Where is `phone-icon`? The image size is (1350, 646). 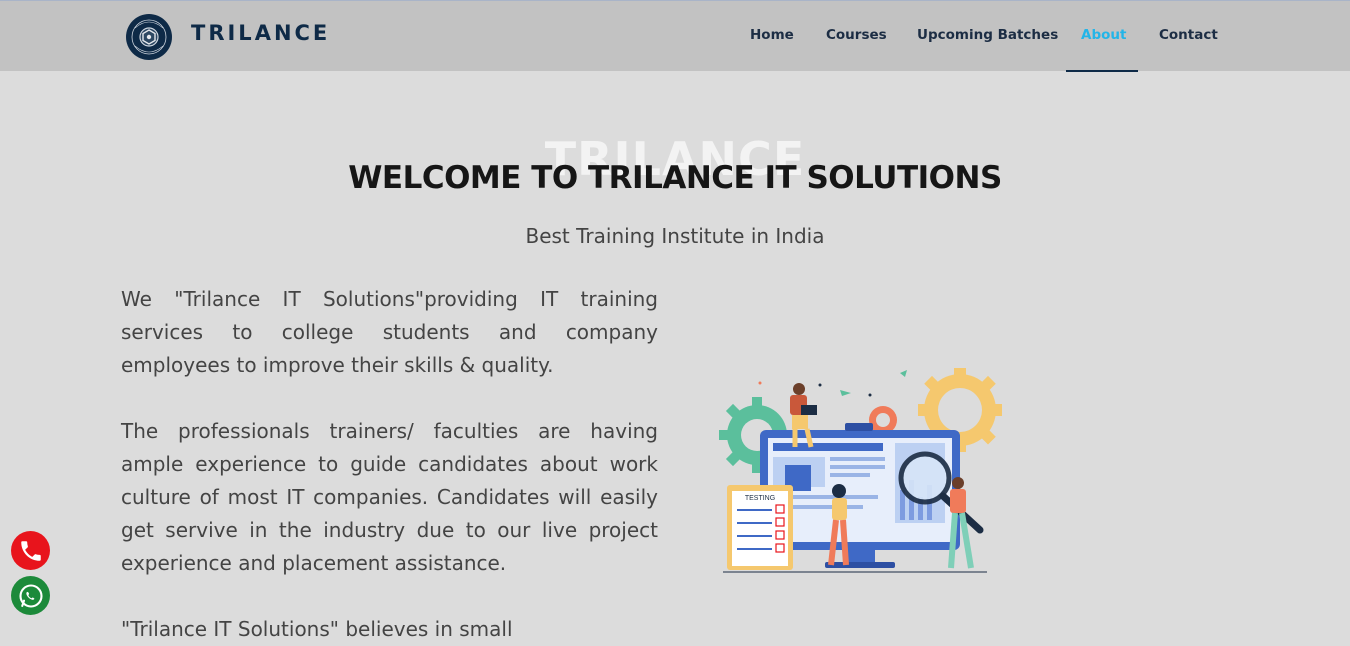 phone-icon is located at coordinates (30, 550).